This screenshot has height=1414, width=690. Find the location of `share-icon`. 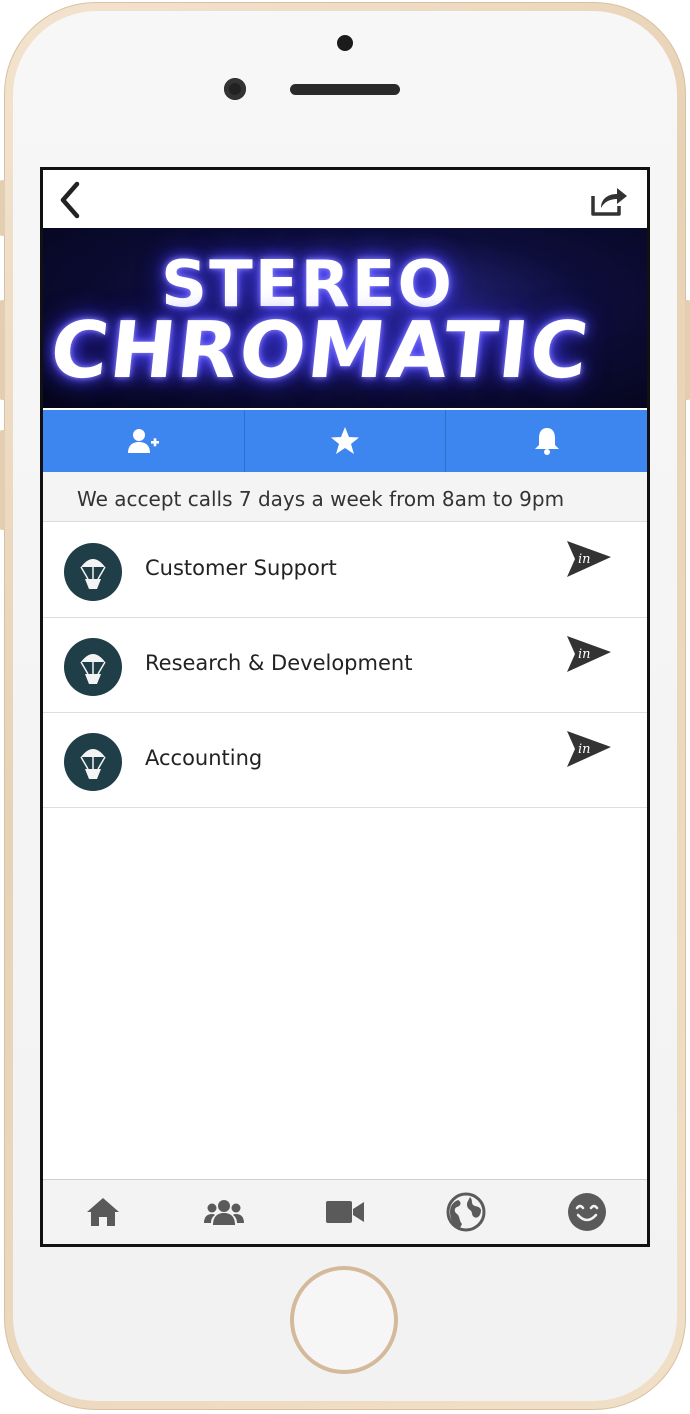

share-icon is located at coordinates (609, 202).